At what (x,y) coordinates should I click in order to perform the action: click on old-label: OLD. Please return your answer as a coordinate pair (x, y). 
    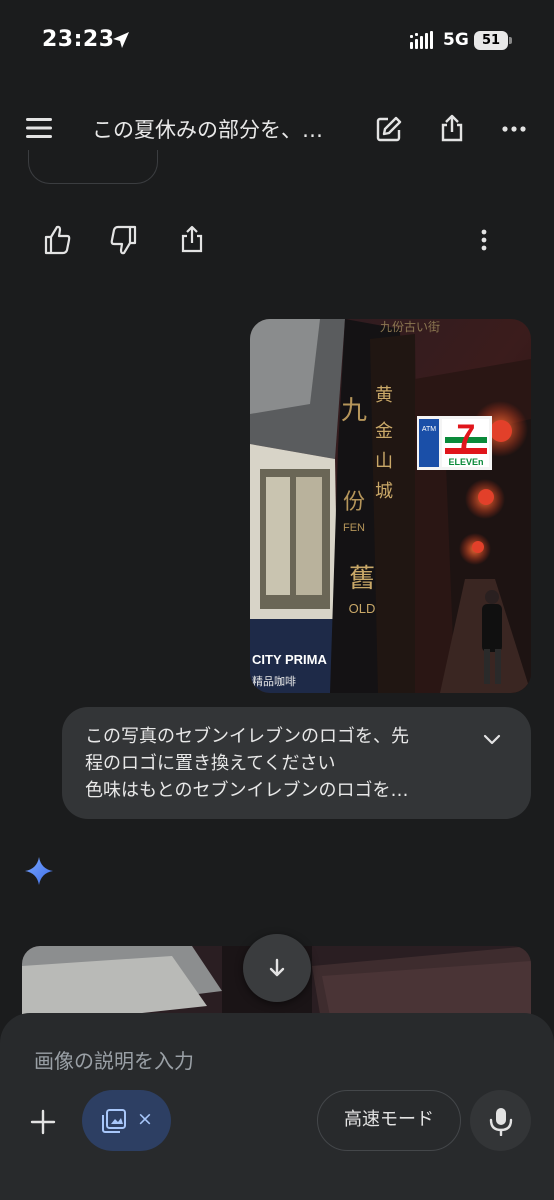
    Looking at the image, I should click on (362, 608).